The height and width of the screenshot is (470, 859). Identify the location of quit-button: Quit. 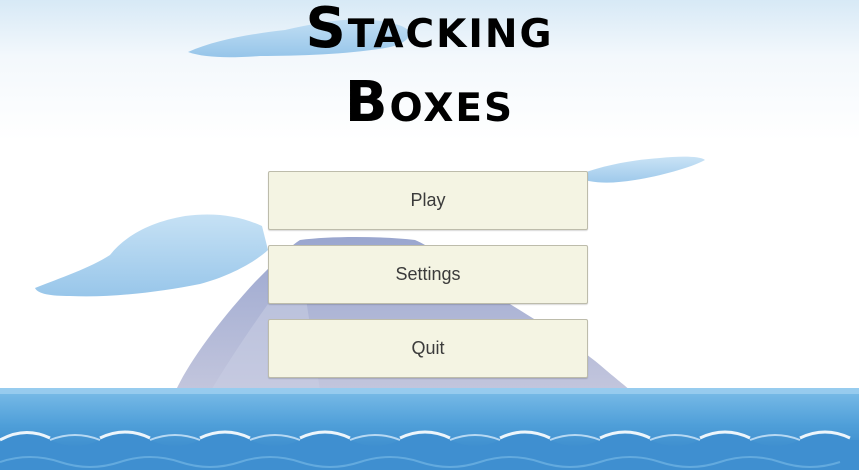
(428, 348).